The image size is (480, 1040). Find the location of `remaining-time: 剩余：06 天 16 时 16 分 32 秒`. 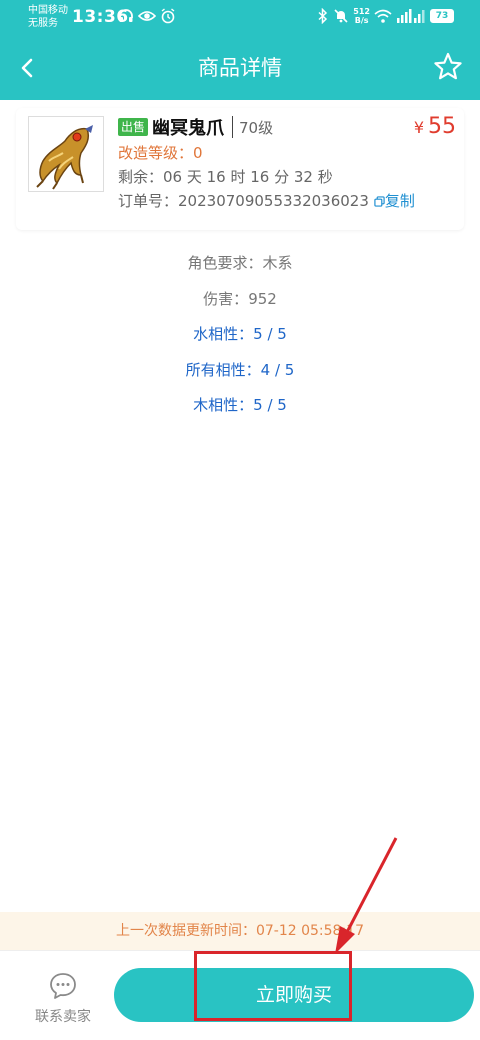

remaining-time: 剩余：06 天 16 时 16 分 32 秒 is located at coordinates (288, 177).